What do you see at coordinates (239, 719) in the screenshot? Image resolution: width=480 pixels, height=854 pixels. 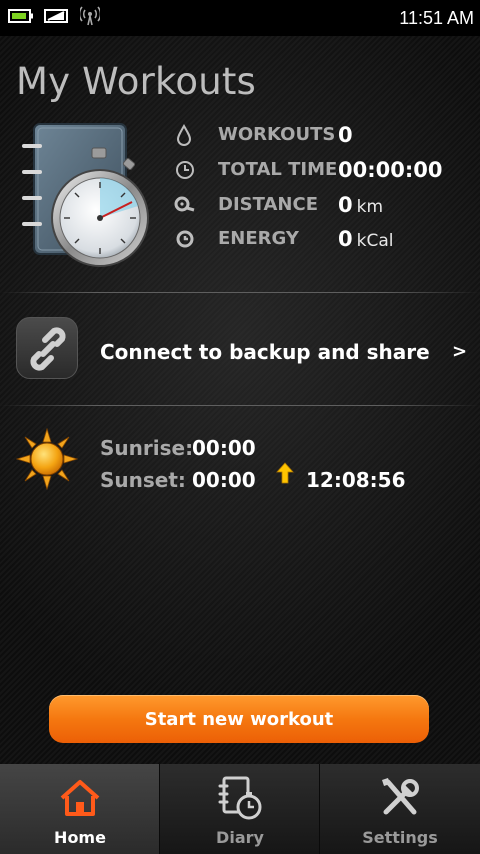 I see `start-workout-button: Start new workout` at bounding box center [239, 719].